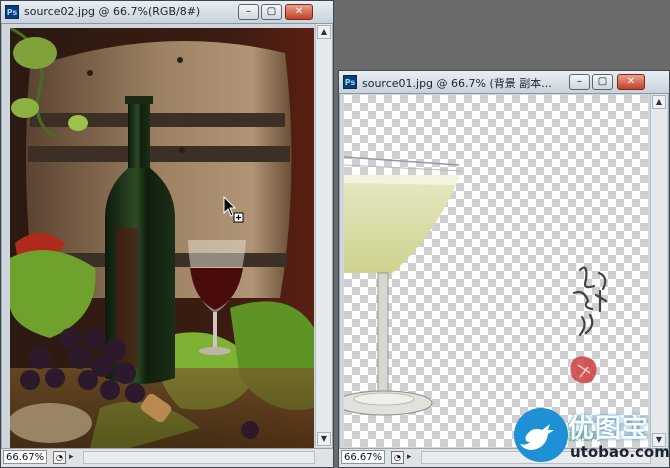 The width and height of the screenshot is (670, 468). What do you see at coordinates (324, 439) in the screenshot?
I see `scroll-down-icon: ▼` at bounding box center [324, 439].